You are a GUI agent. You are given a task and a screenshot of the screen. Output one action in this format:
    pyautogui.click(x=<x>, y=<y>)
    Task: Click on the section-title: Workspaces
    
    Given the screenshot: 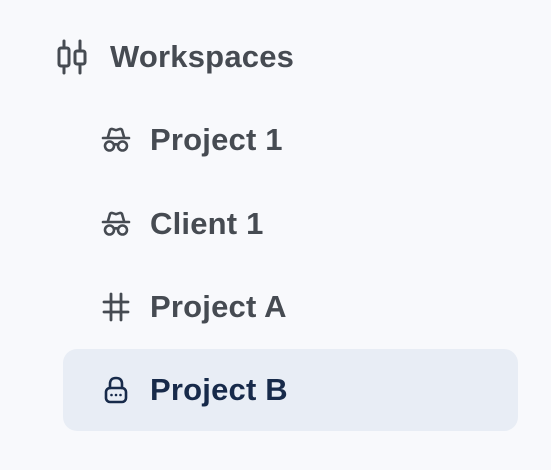 What is the action you would take?
    pyautogui.click(x=202, y=56)
    